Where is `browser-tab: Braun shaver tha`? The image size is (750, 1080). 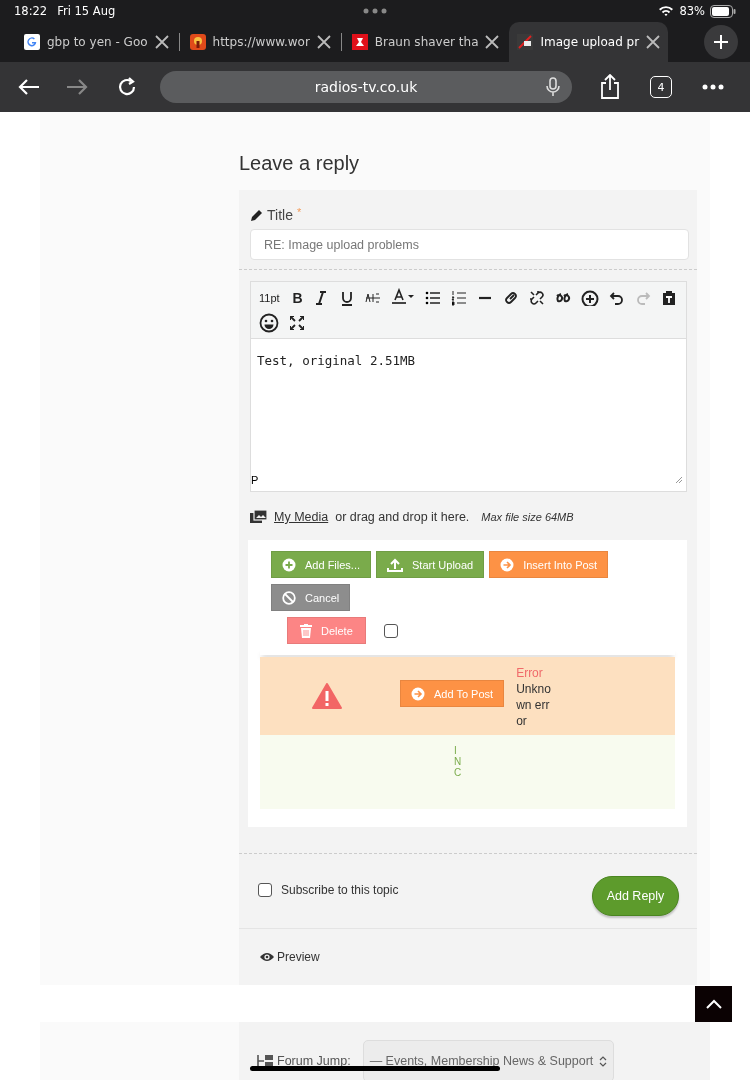 browser-tab: Braun shaver tha is located at coordinates (425, 42).